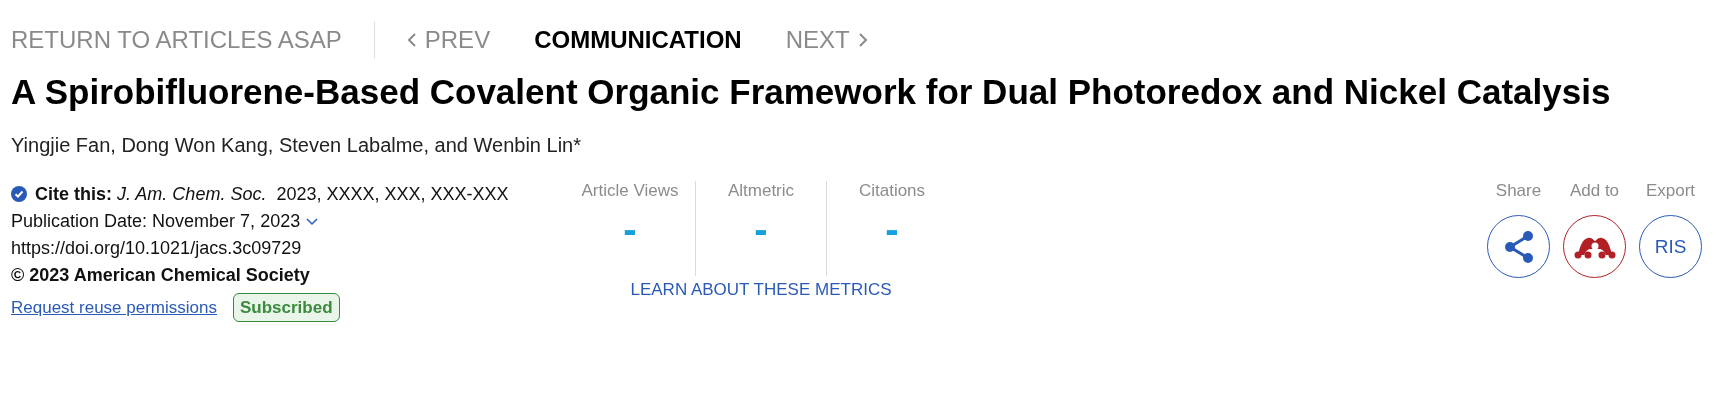 The width and height of the screenshot is (1729, 420). I want to click on copyright-notice: © 2023 American Chemical Society, so click(161, 275).